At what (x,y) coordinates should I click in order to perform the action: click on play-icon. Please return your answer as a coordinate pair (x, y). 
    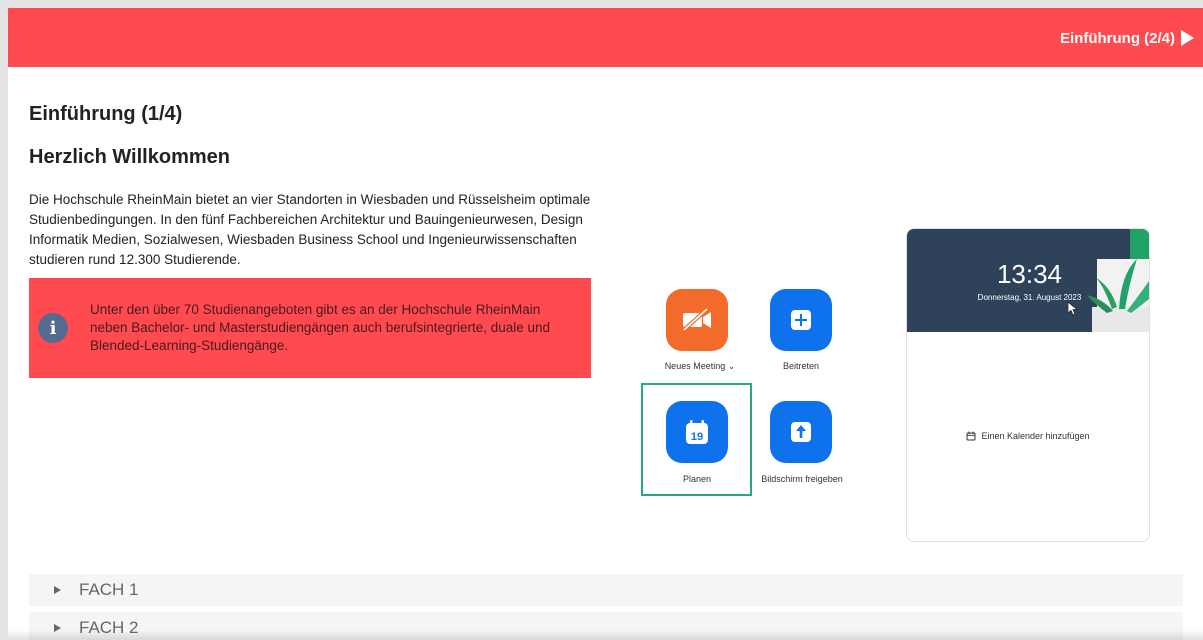
    Looking at the image, I should click on (1187, 38).